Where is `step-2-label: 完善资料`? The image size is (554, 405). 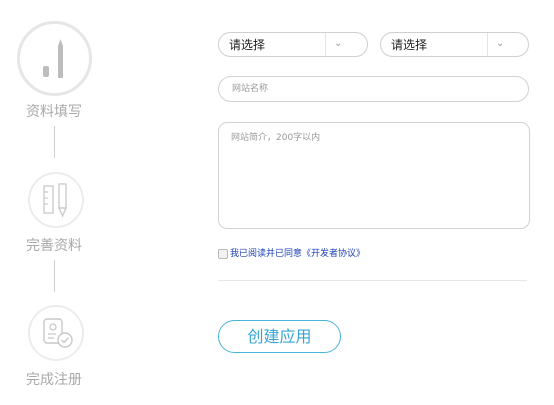 step-2-label: 完善资料 is located at coordinates (54, 246).